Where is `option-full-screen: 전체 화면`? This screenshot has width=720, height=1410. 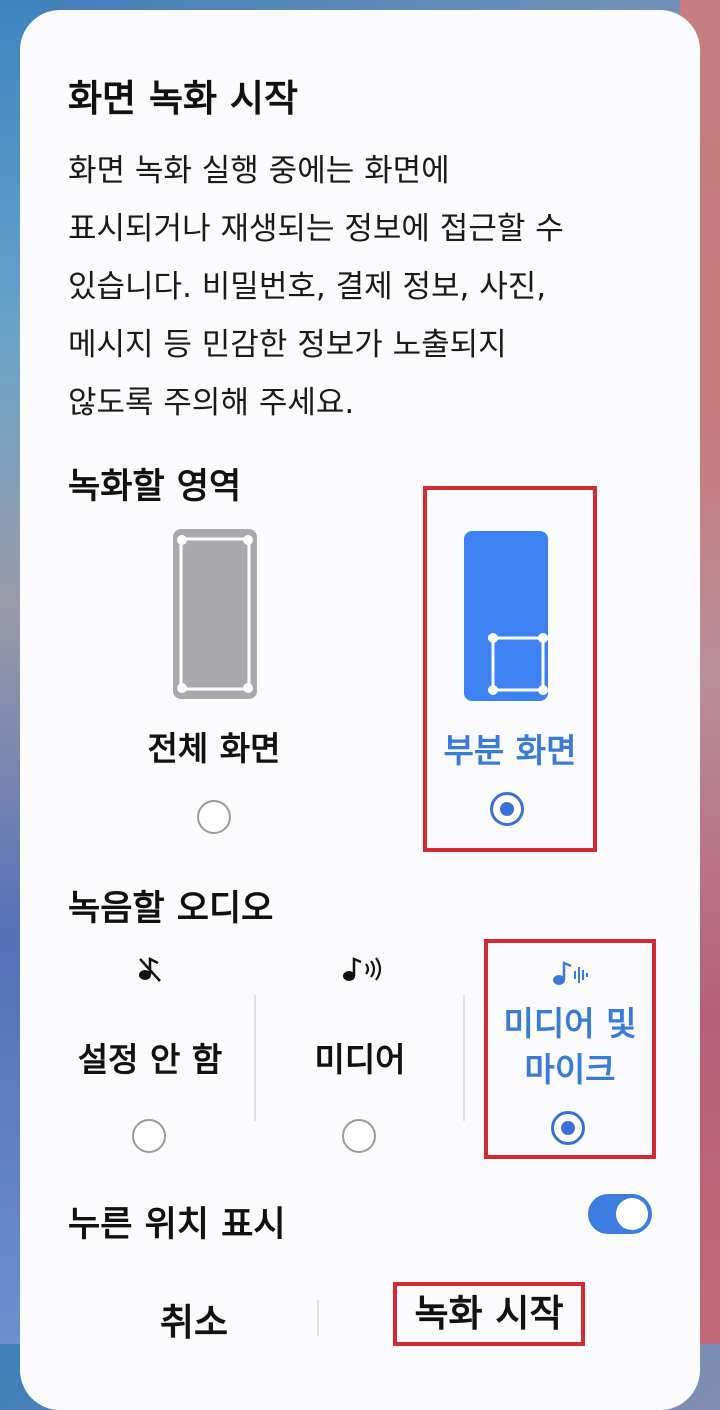
option-full-screen: 전체 화면 is located at coordinates (214, 680).